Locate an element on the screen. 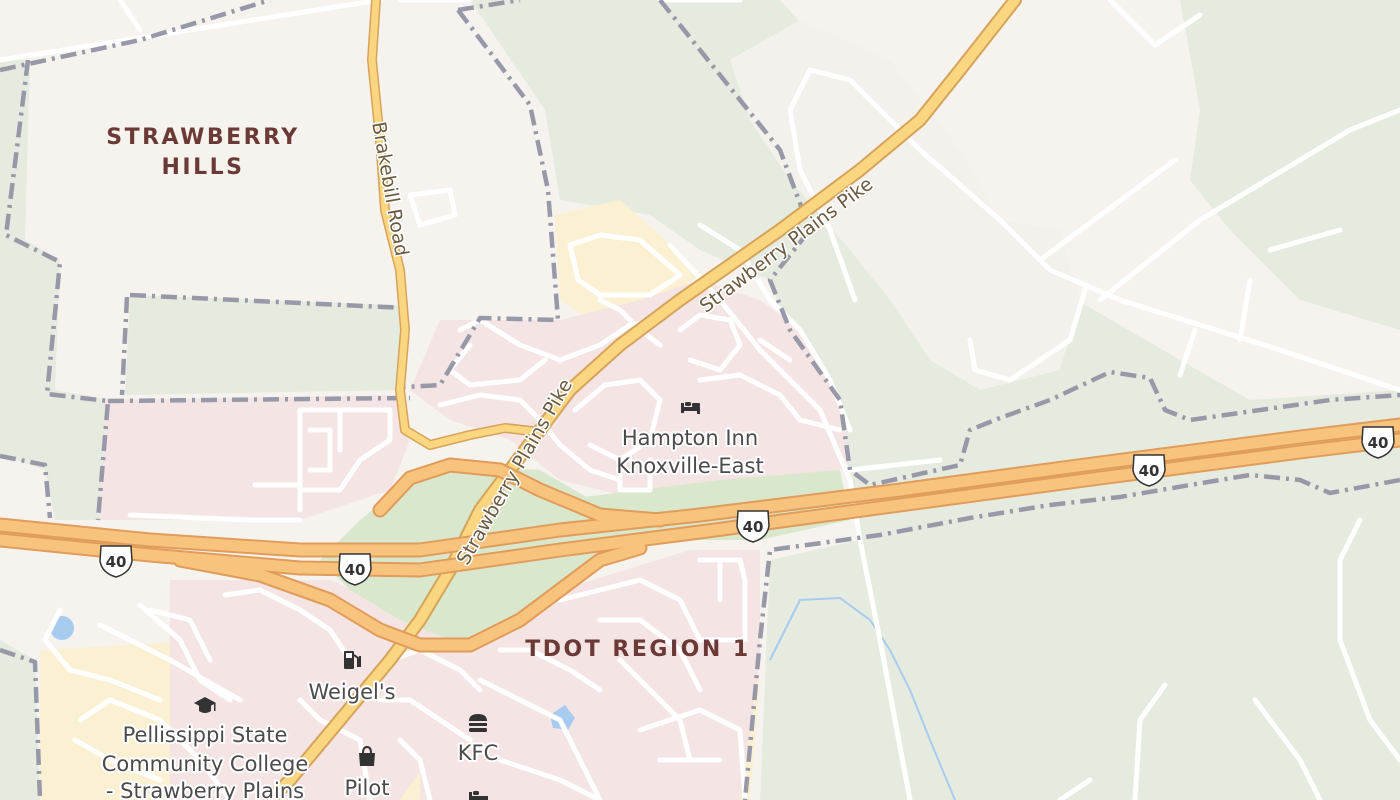 Image resolution: width=1400 pixels, height=800 pixels. area-label-strawberry-hills-line1: STRAWBERRY is located at coordinates (203, 137).